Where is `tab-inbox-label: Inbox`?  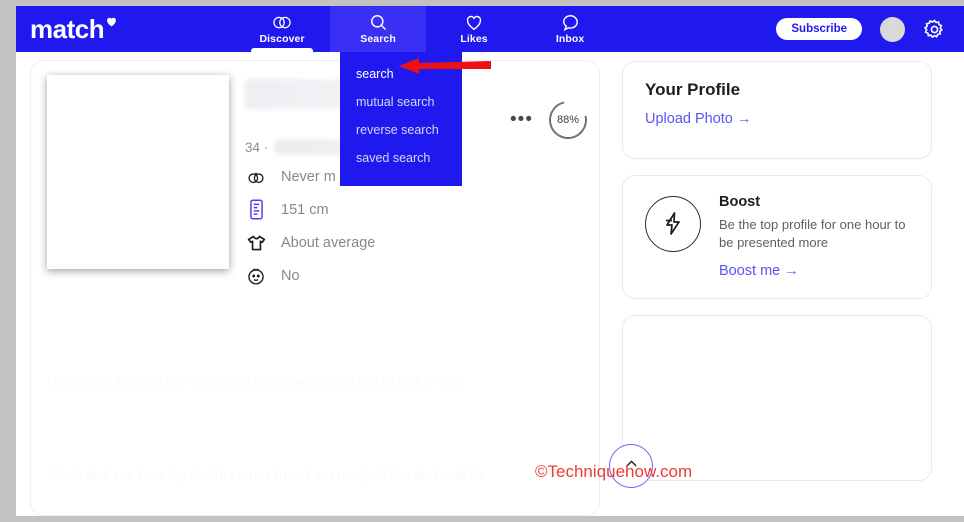 tab-inbox-label: Inbox is located at coordinates (570, 39).